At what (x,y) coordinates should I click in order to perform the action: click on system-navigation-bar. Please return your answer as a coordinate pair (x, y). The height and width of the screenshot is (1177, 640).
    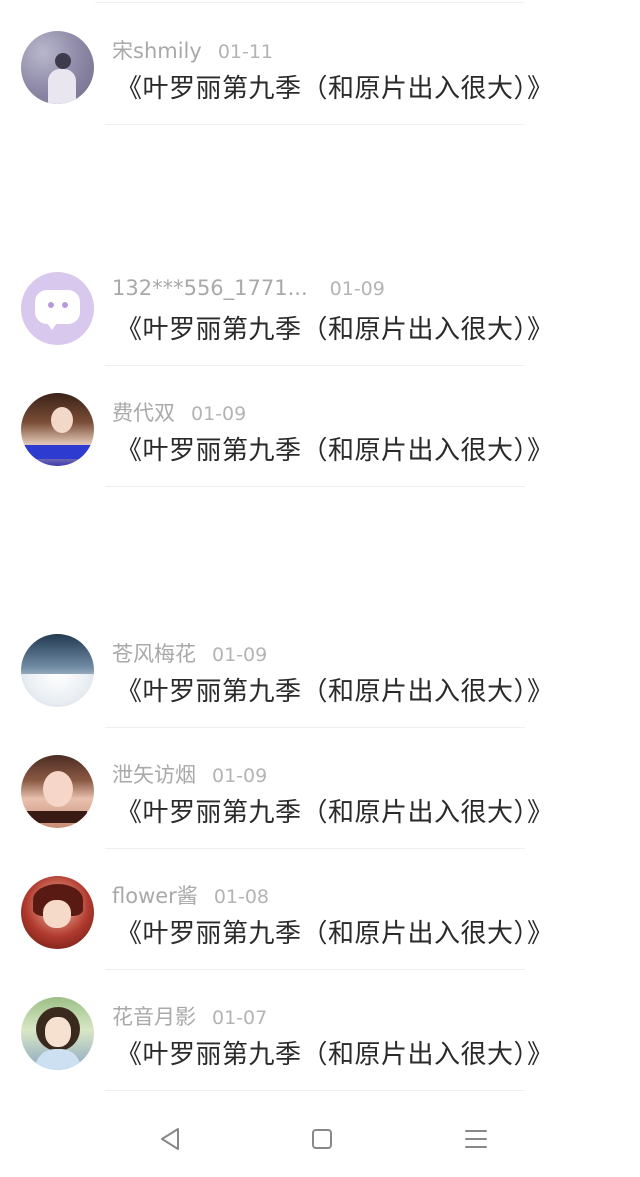
    Looking at the image, I should click on (320, 1138).